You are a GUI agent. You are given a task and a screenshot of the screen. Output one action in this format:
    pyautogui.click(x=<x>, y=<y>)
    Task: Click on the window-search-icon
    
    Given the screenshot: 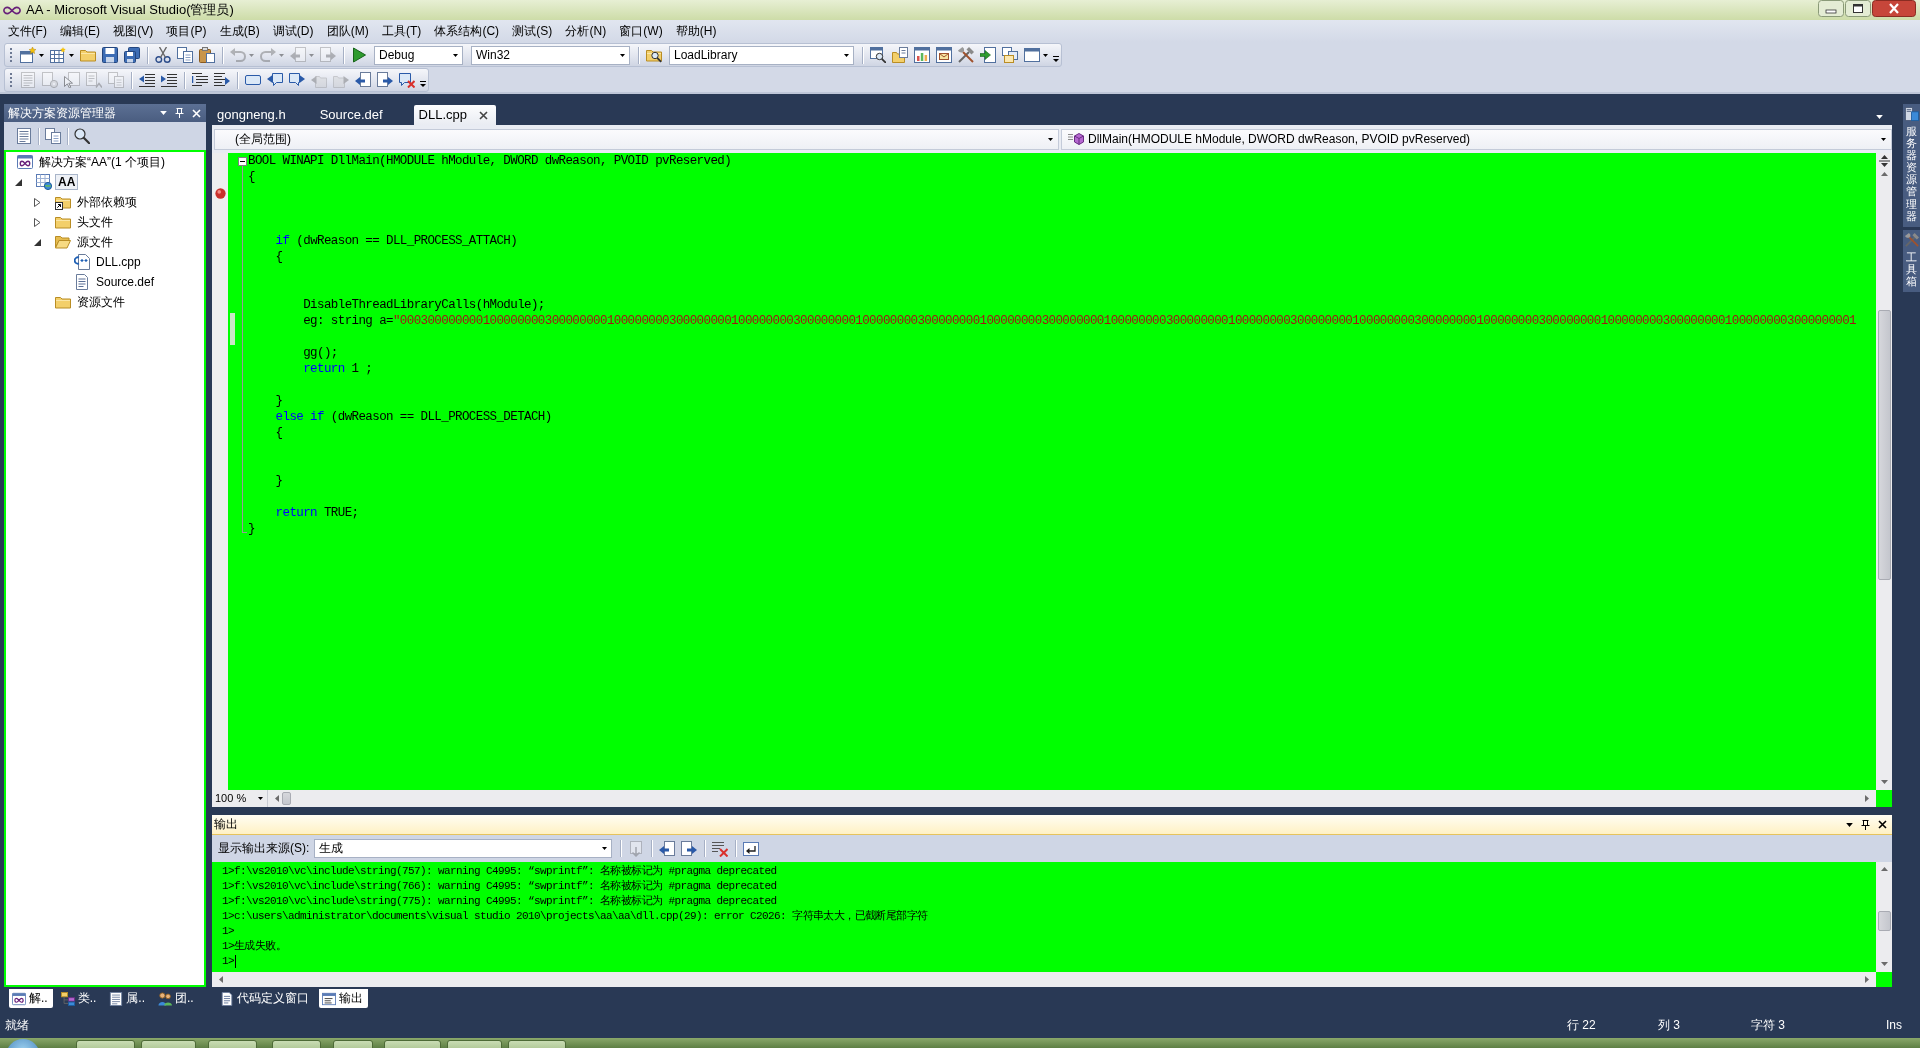 What is the action you would take?
    pyautogui.click(x=878, y=55)
    